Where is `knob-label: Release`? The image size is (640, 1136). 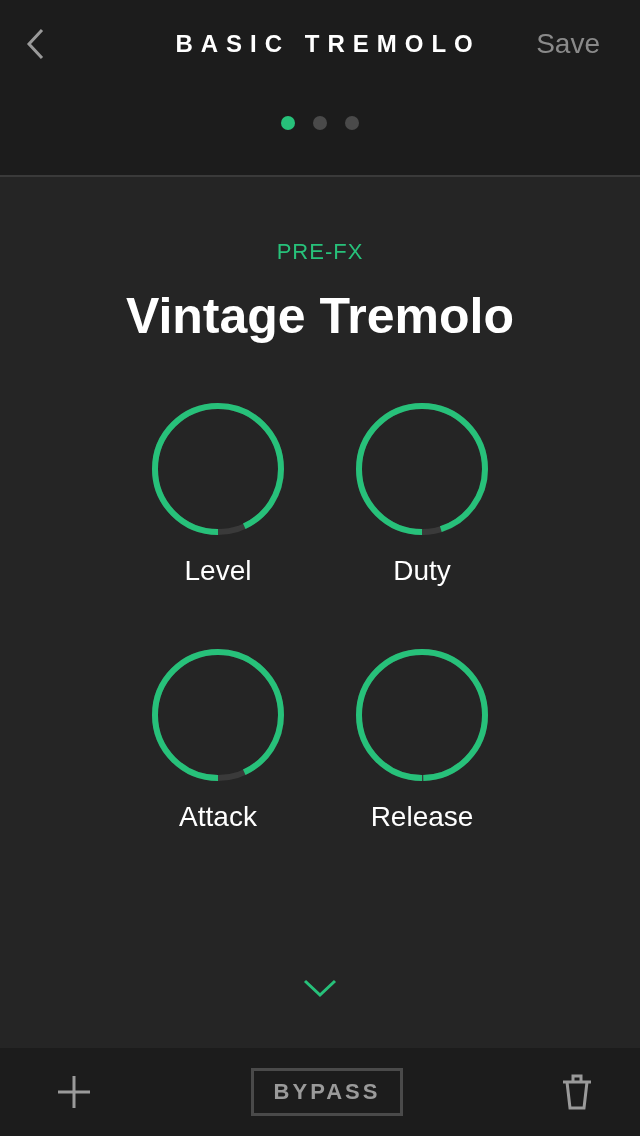 knob-label: Release is located at coordinates (422, 817).